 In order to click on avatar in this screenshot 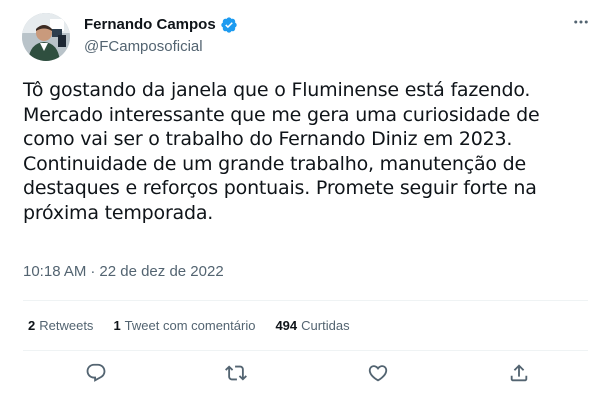, I will do `click(46, 37)`.